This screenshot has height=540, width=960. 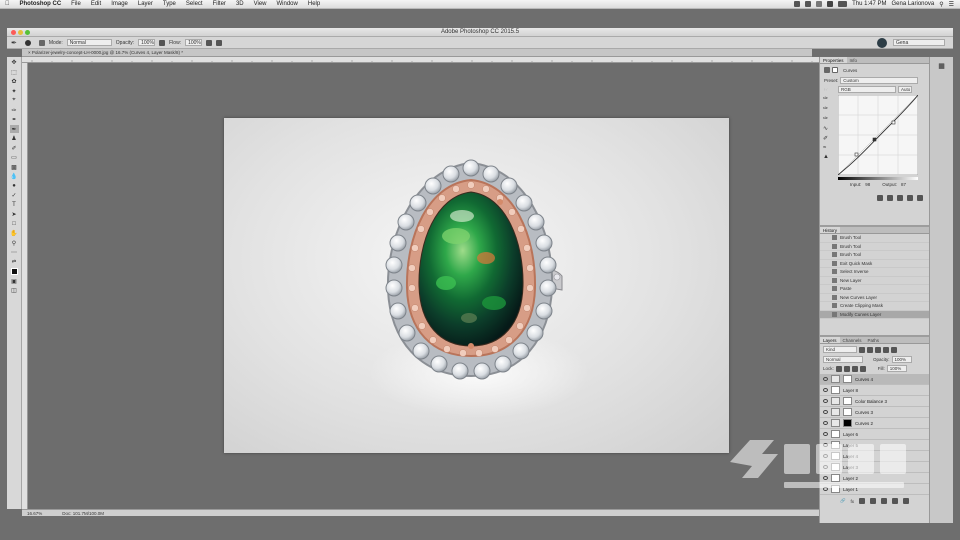 What do you see at coordinates (145, 4) in the screenshot?
I see `menu-layer: Layer` at bounding box center [145, 4].